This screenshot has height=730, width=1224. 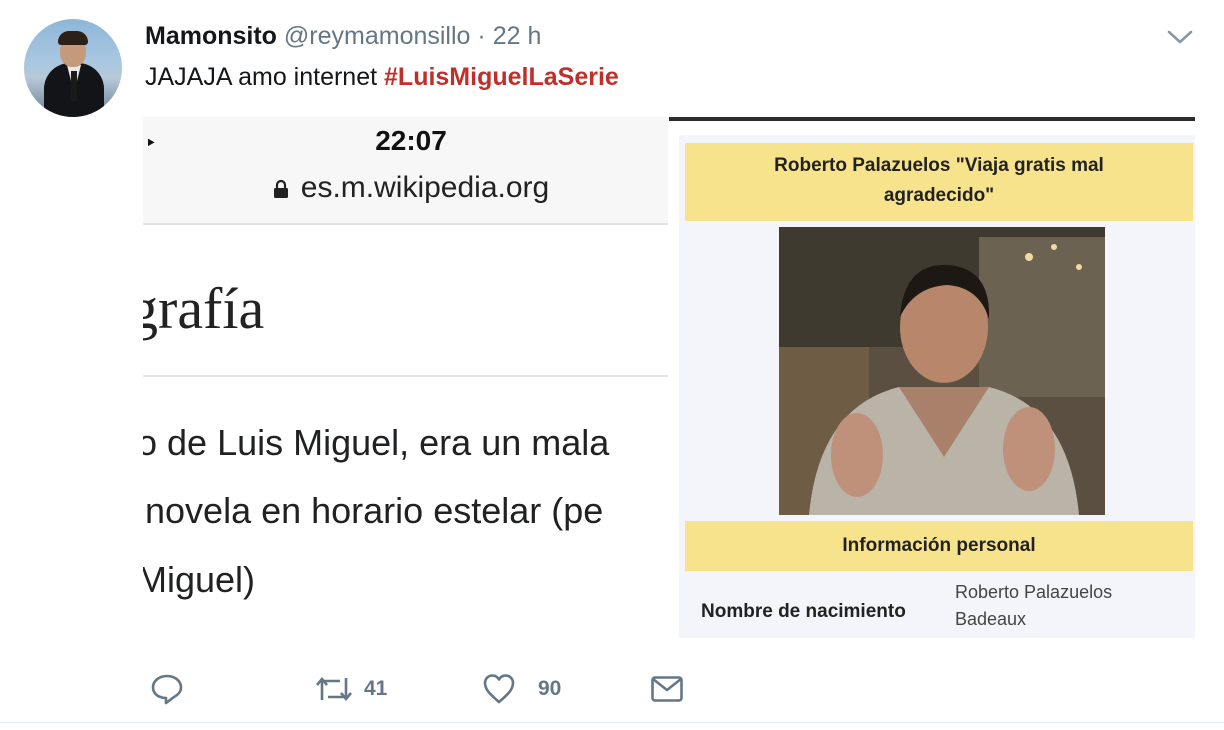 What do you see at coordinates (377, 36) in the screenshot?
I see `user-handle: @reymamonsillo` at bounding box center [377, 36].